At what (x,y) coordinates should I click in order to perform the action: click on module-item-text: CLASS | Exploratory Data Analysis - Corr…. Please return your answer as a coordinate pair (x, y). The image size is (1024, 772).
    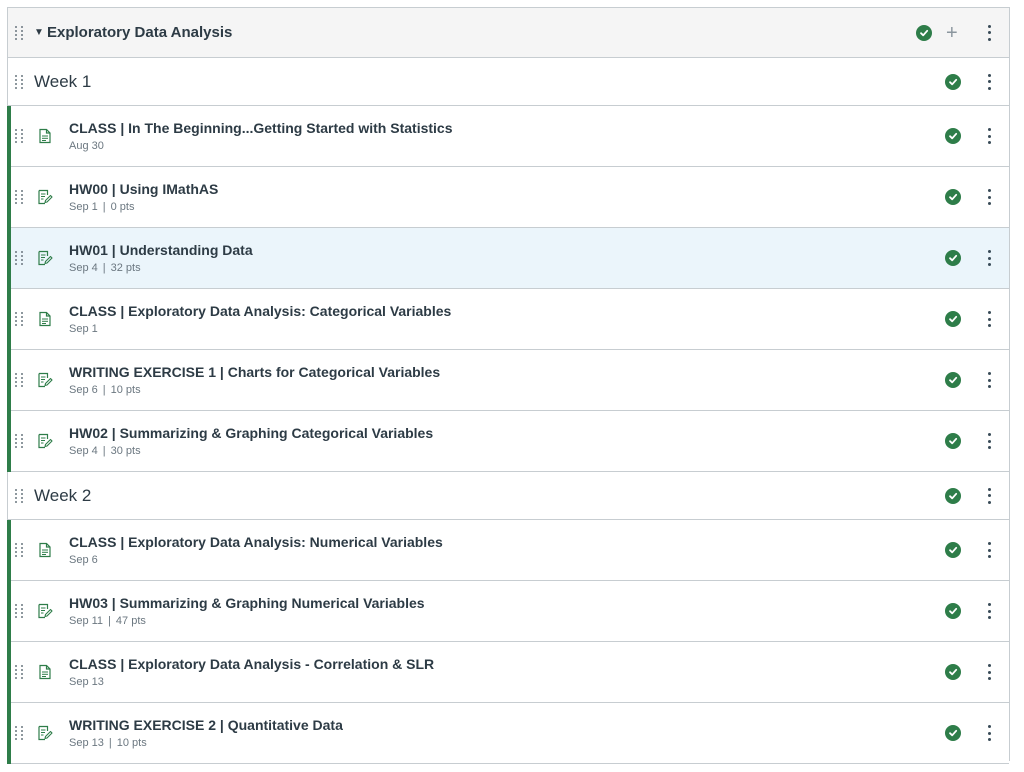
    Looking at the image, I should click on (251, 672).